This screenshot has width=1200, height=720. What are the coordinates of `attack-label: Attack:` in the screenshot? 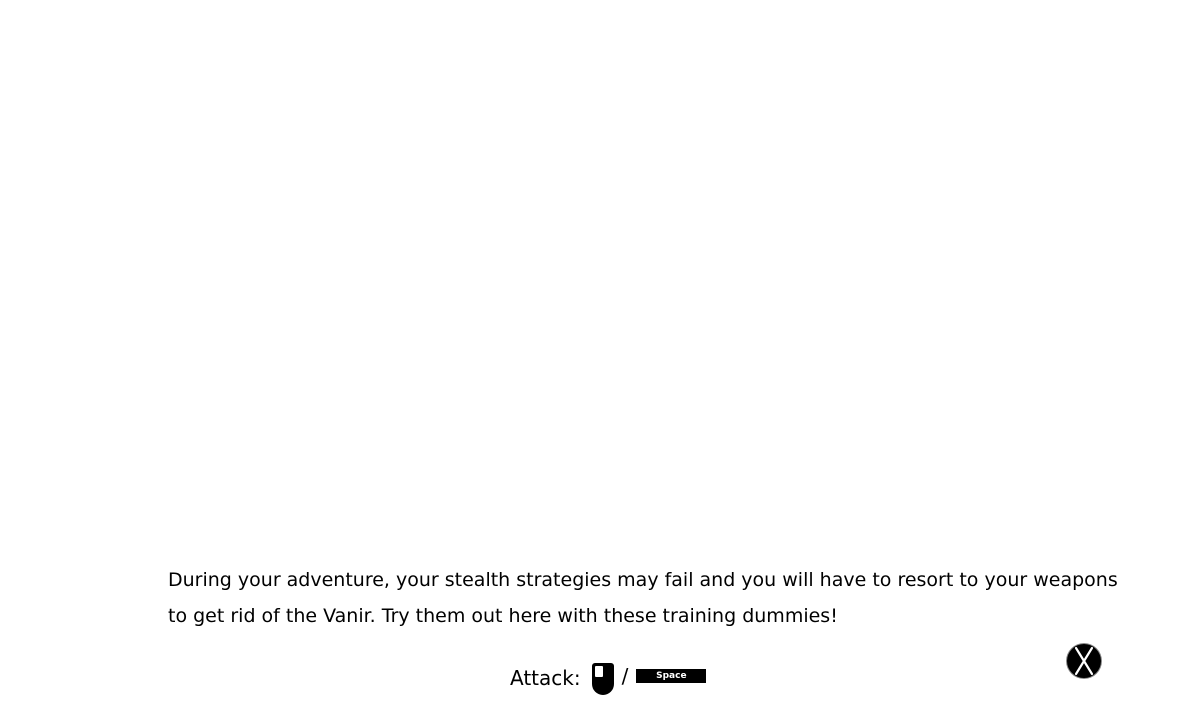 It's located at (545, 678).